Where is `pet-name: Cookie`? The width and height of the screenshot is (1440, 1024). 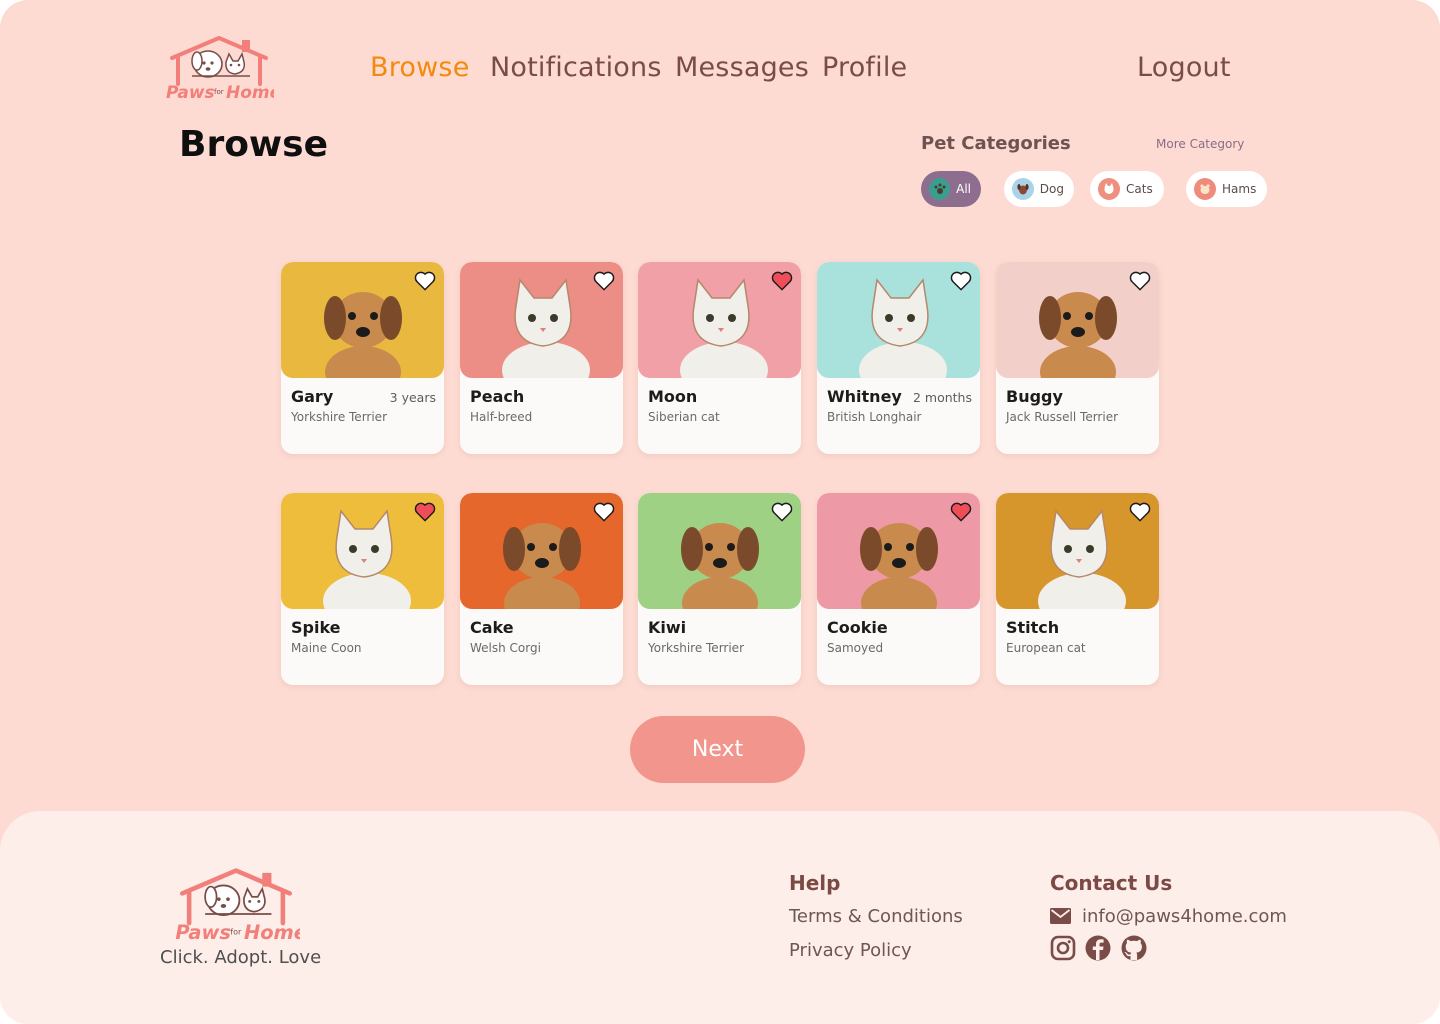
pet-name: Cookie is located at coordinates (857, 627).